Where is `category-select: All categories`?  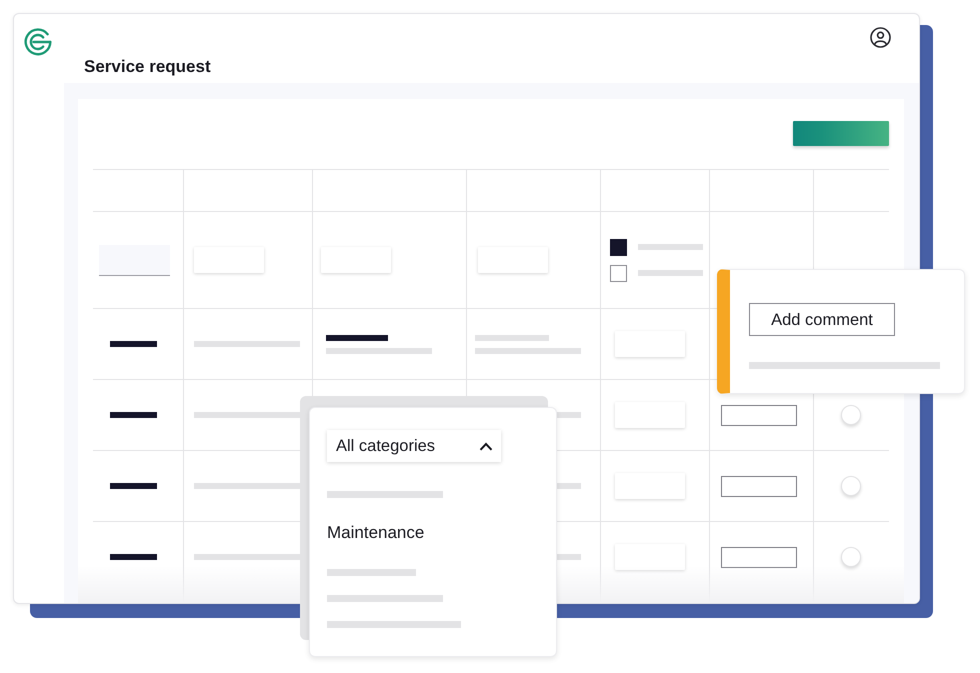 category-select: All categories is located at coordinates (414, 446).